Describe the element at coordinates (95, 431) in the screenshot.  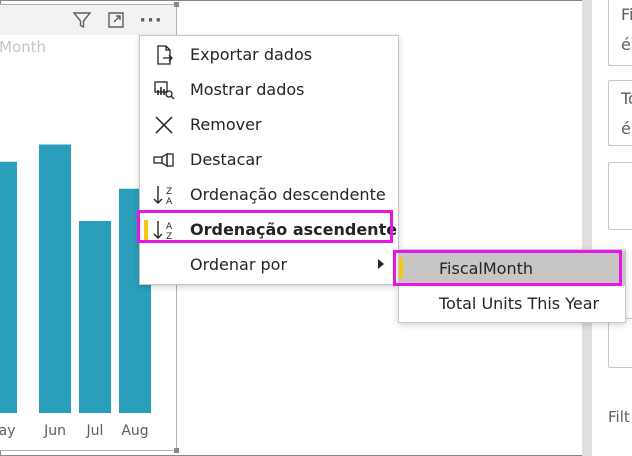
I see `x-tick-label: Jul` at that location.